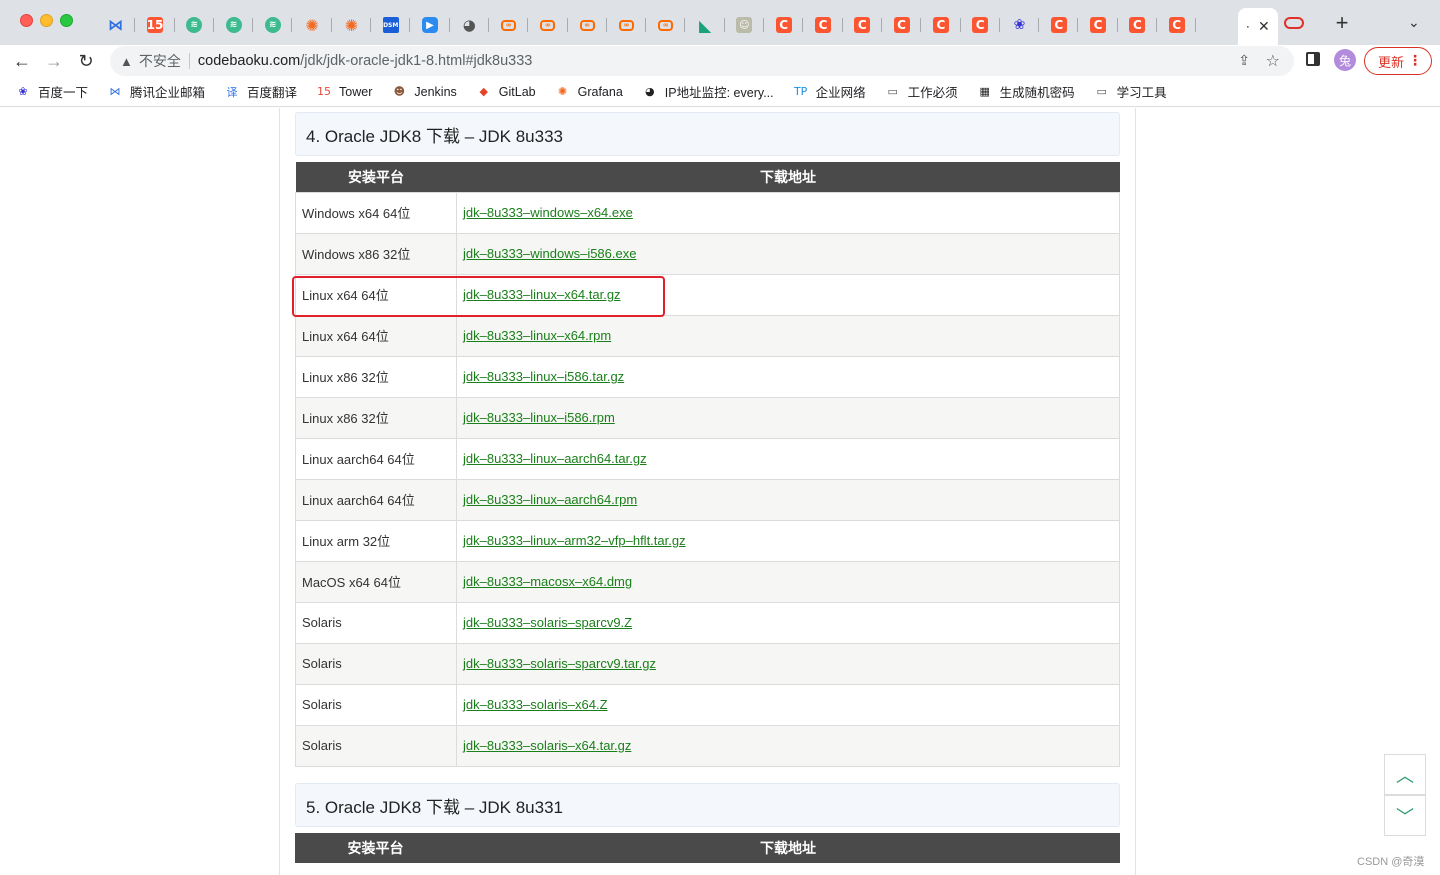 The width and height of the screenshot is (1440, 875). I want to click on reload-button: ↻, so click(86, 61).